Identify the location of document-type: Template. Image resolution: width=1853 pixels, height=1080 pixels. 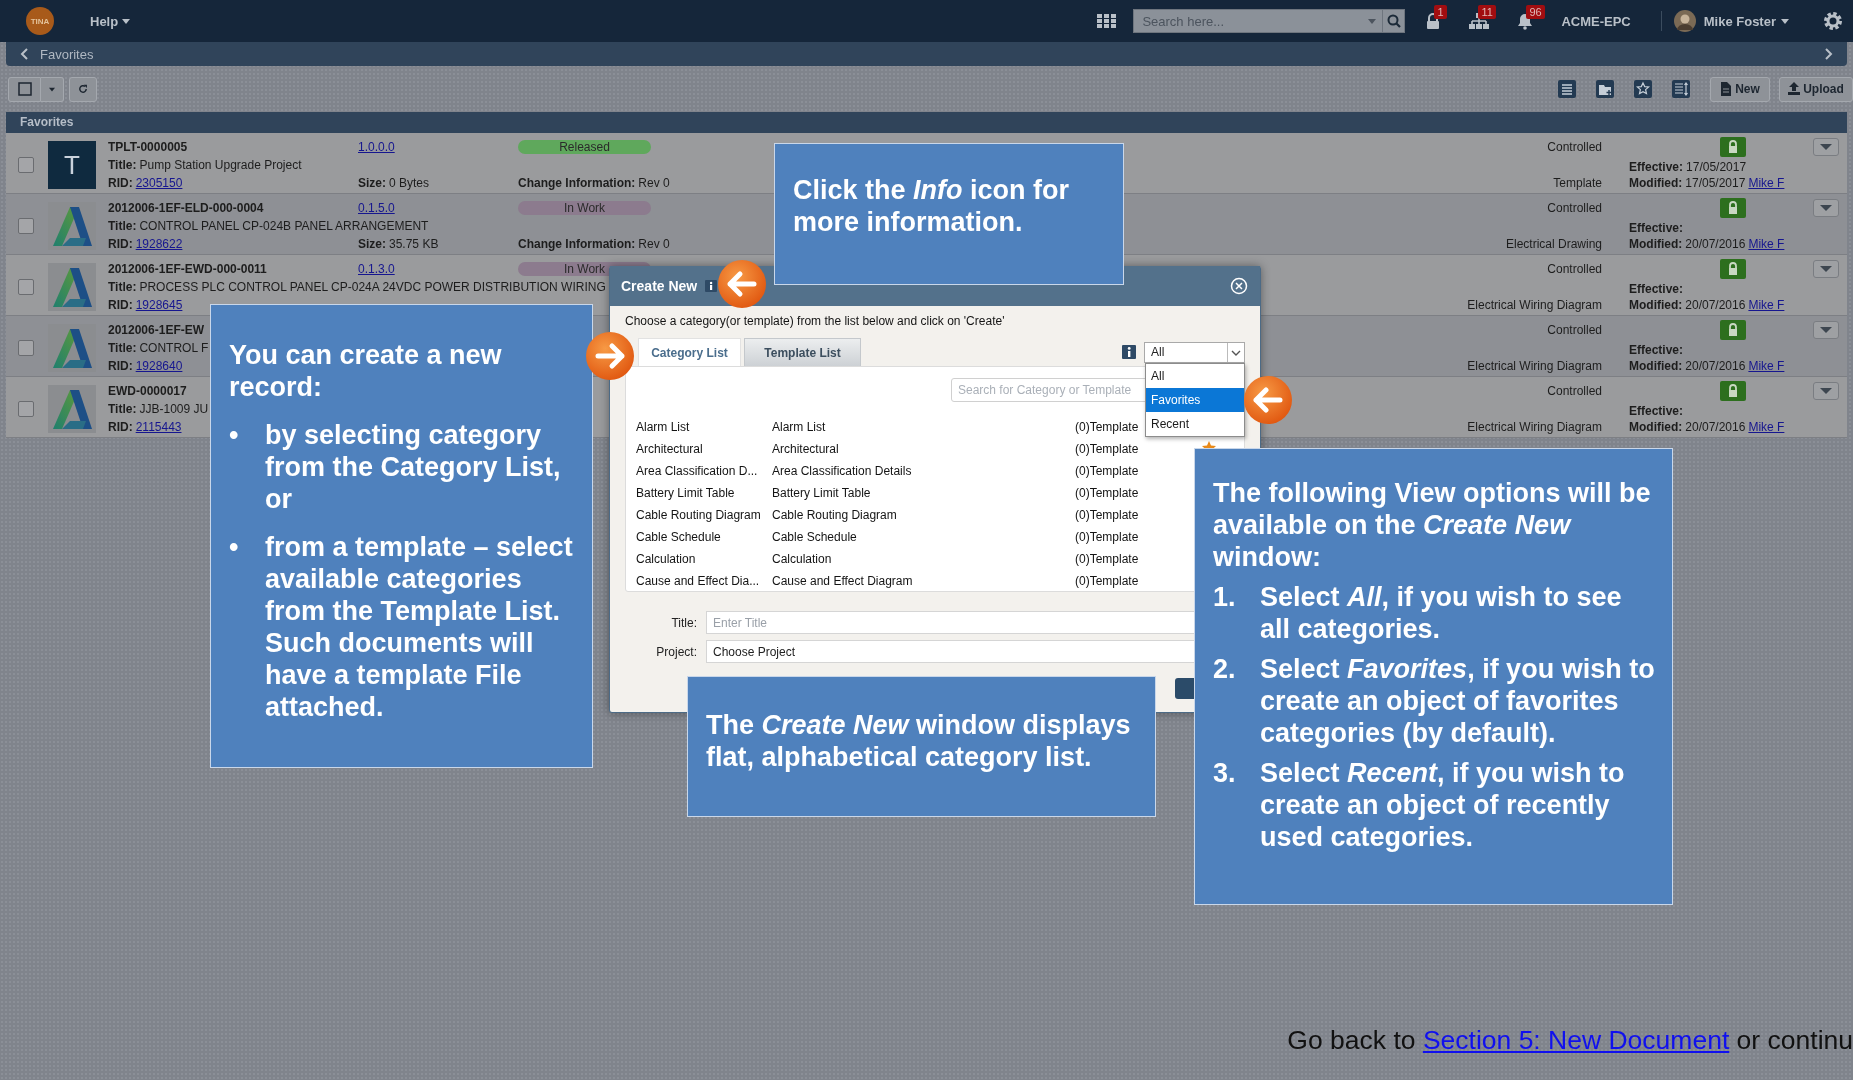
(1577, 183).